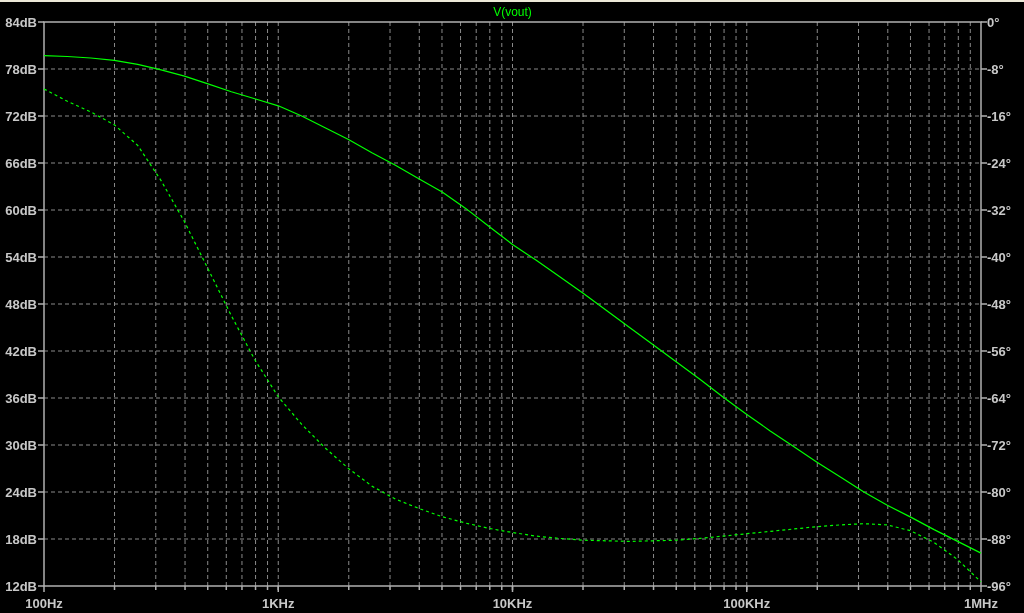 This screenshot has height=613, width=1024. What do you see at coordinates (999, 445) in the screenshot?
I see `phase-axis-label: -72°` at bounding box center [999, 445].